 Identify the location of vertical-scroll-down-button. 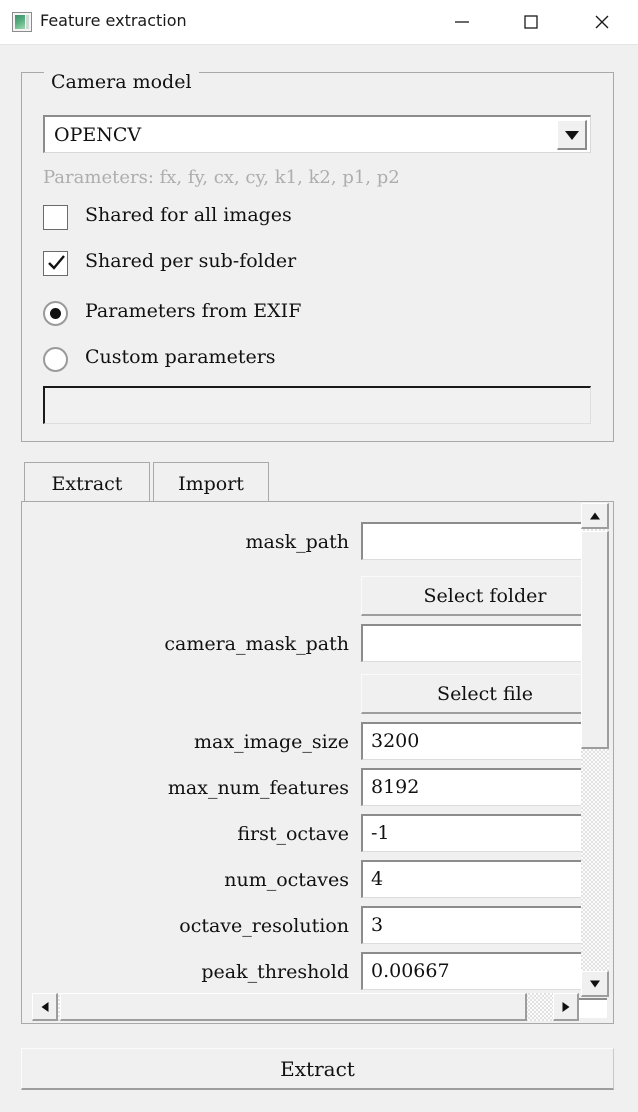
(595, 984).